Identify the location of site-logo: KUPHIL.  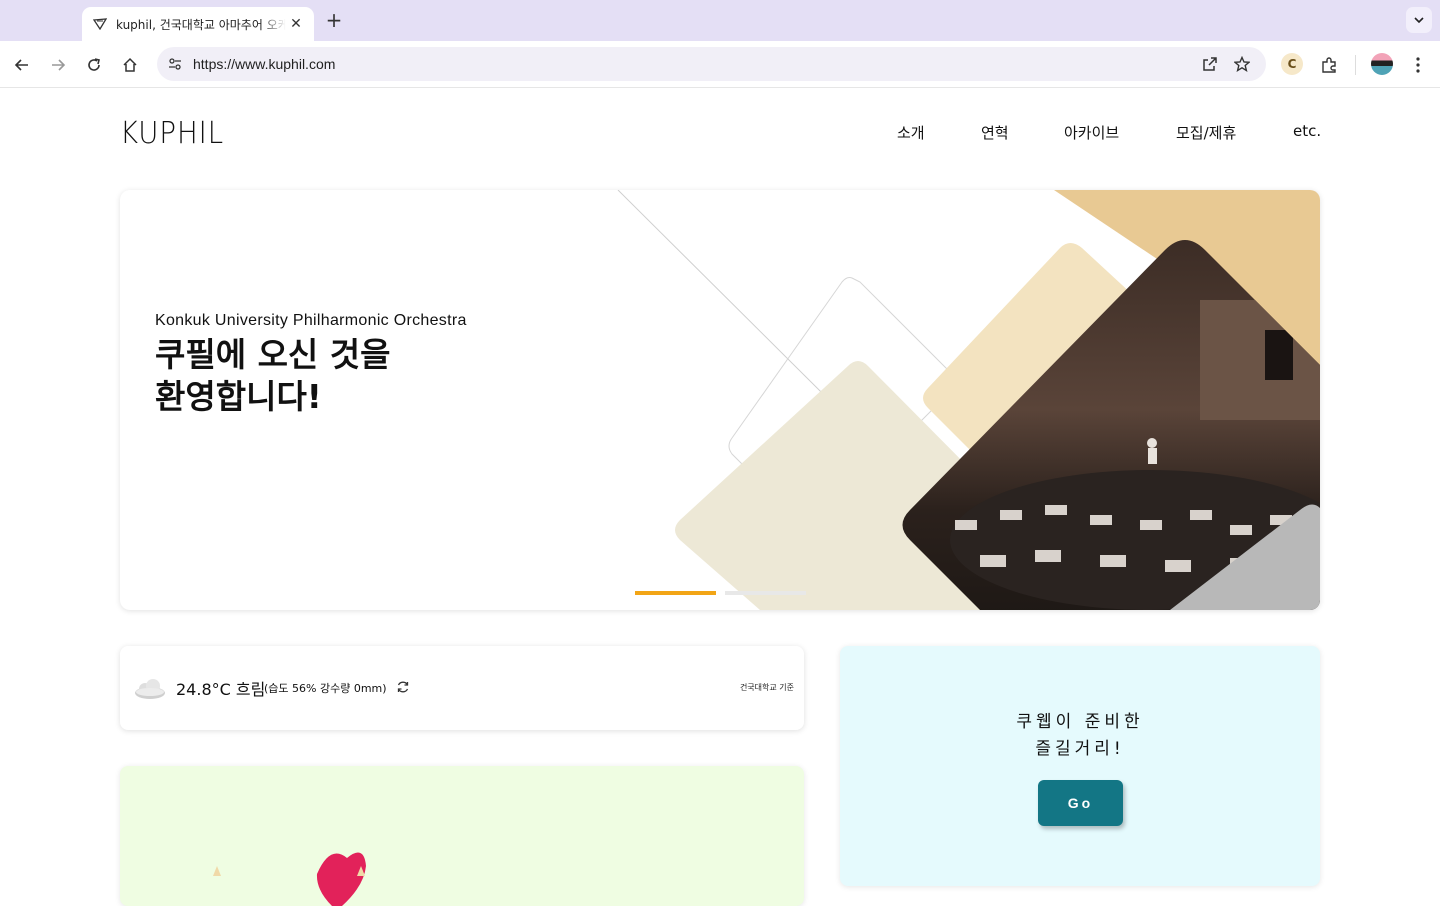
(172, 133).